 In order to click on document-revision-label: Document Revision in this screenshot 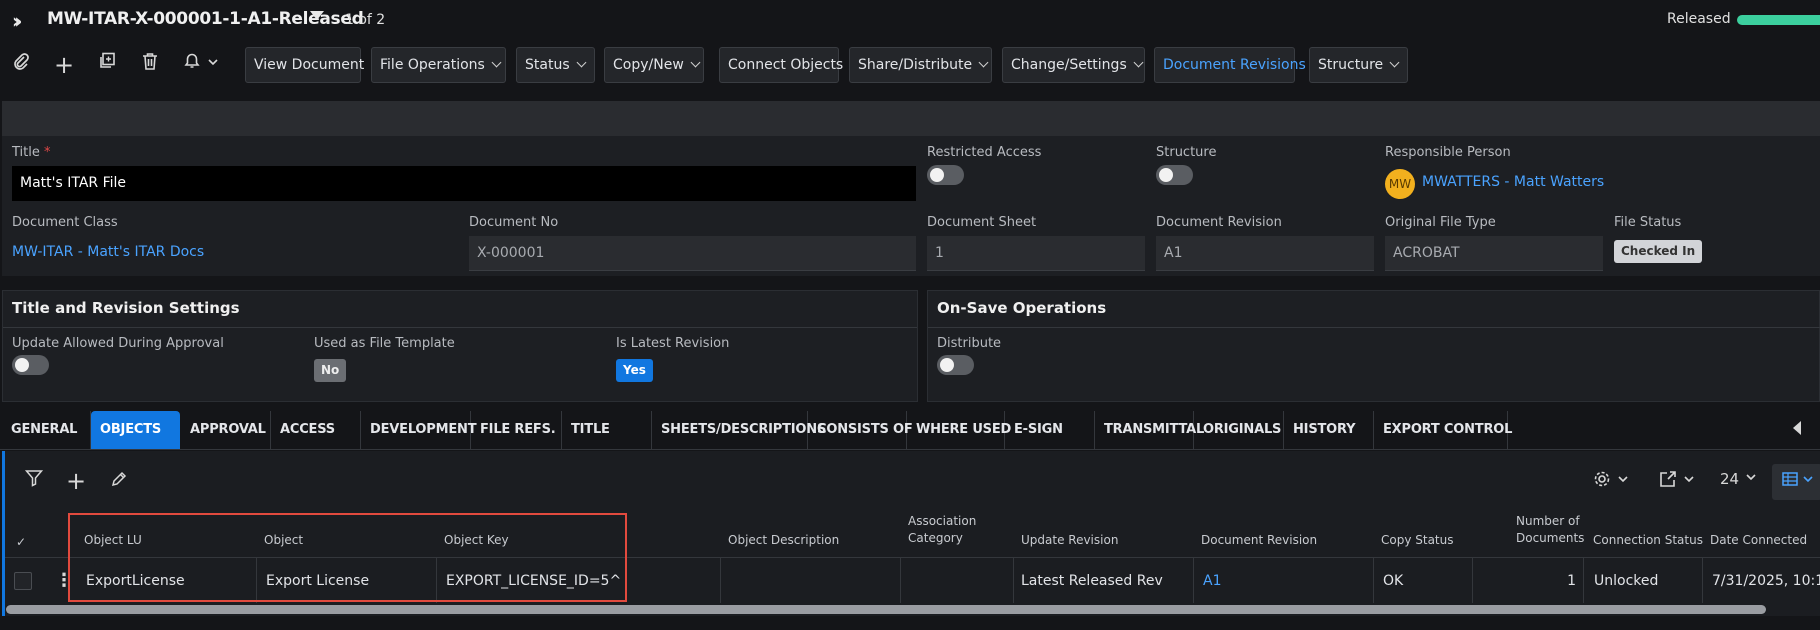, I will do `click(1219, 222)`.